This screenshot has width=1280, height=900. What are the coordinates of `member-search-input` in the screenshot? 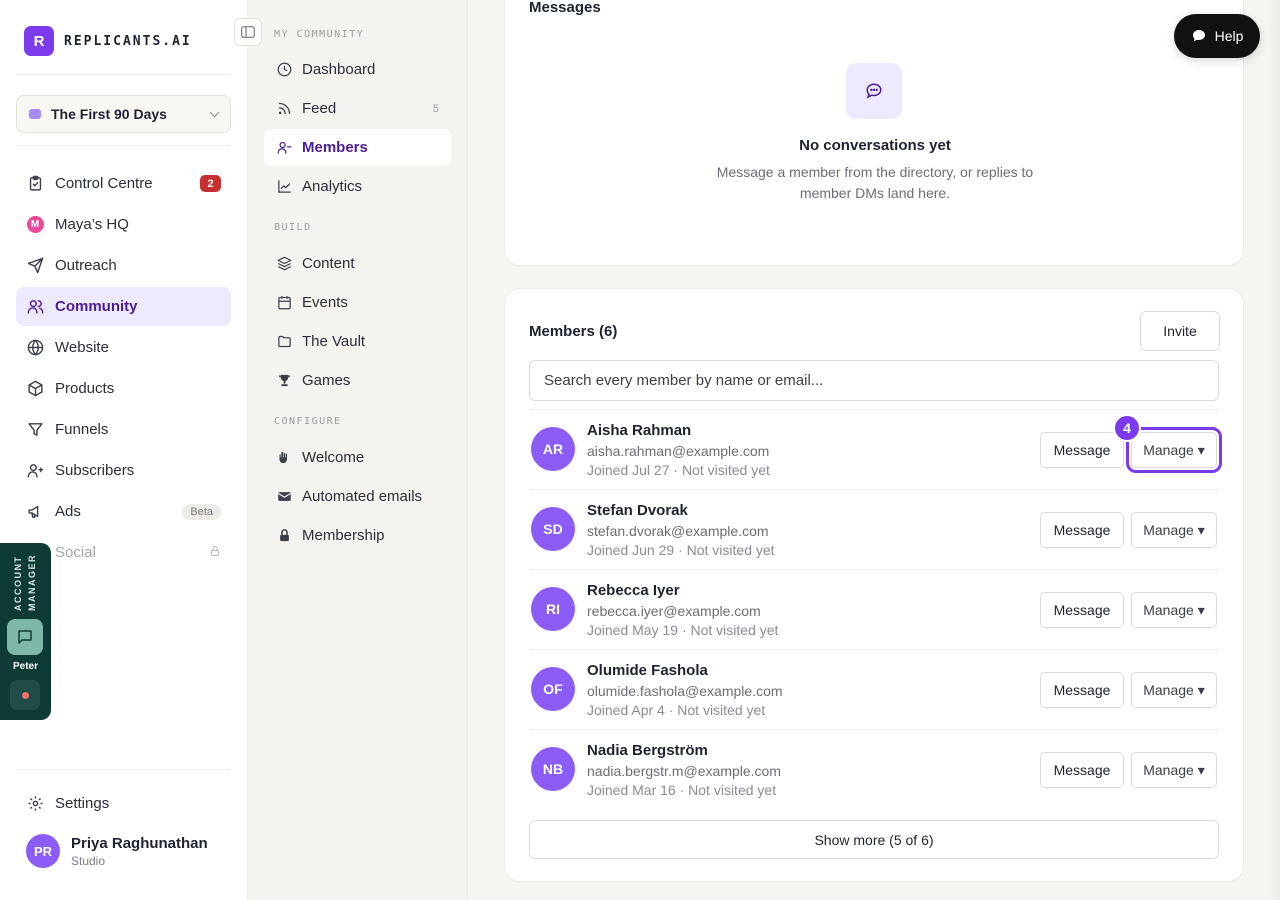 It's located at (874, 380).